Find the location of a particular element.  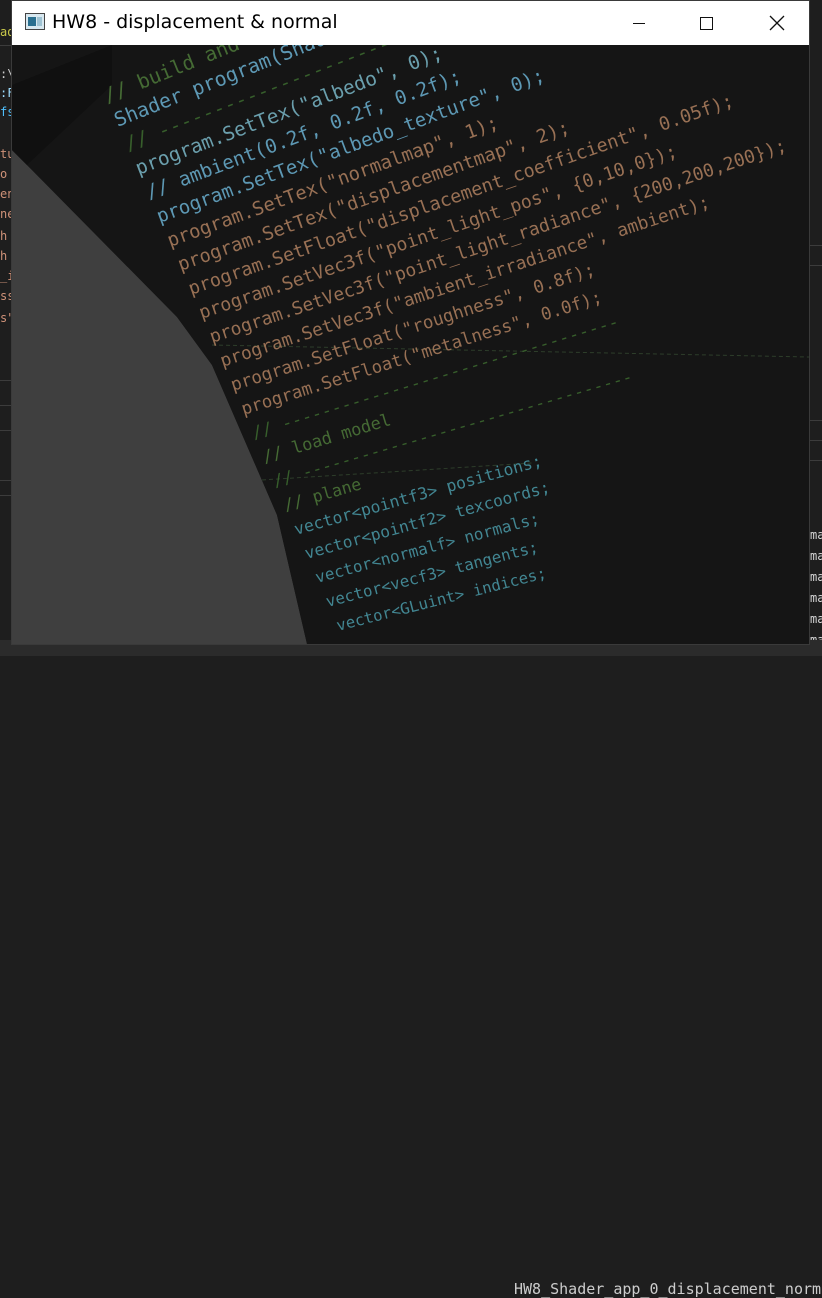

app-window-icon is located at coordinates (35, 21).